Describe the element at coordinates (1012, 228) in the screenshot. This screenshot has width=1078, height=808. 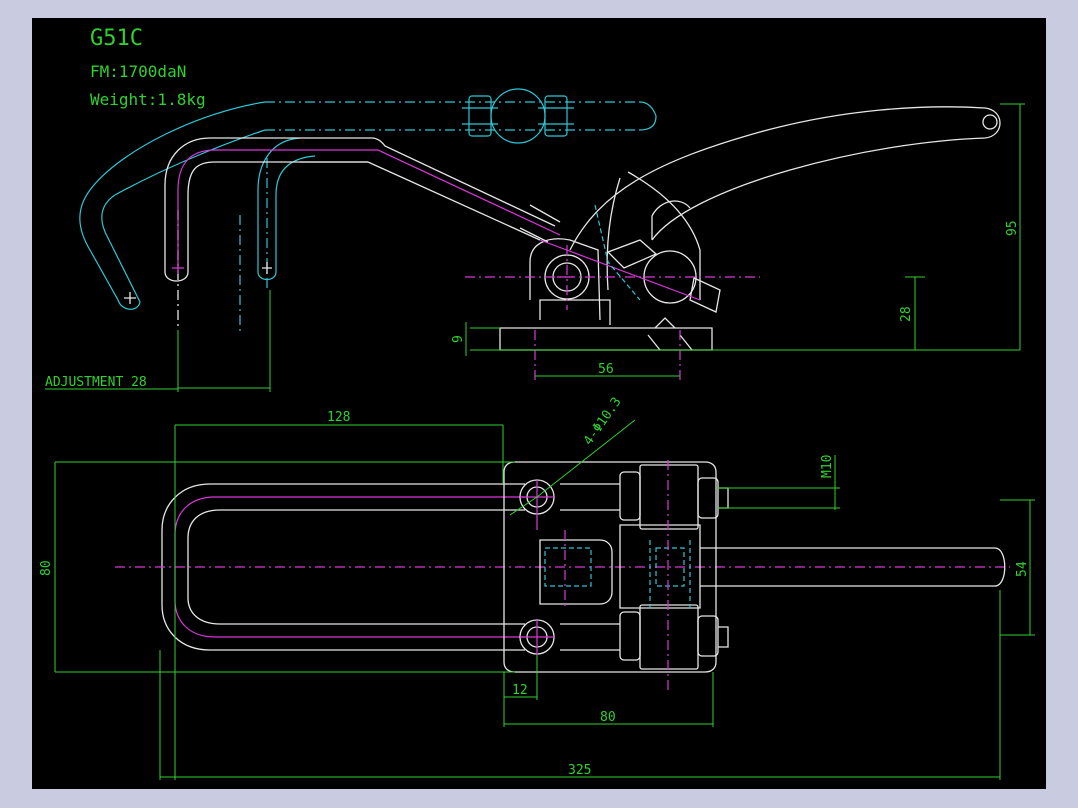
I see `dim-total-height: 95` at that location.